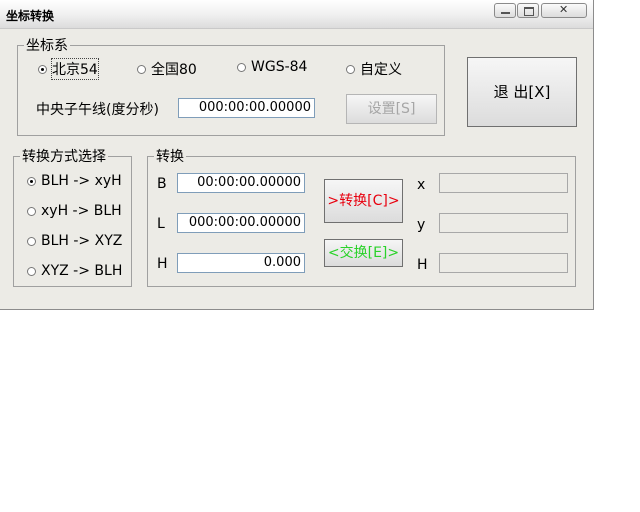  Describe the element at coordinates (279, 67) in the screenshot. I see `radio-label: WGS-84` at that location.